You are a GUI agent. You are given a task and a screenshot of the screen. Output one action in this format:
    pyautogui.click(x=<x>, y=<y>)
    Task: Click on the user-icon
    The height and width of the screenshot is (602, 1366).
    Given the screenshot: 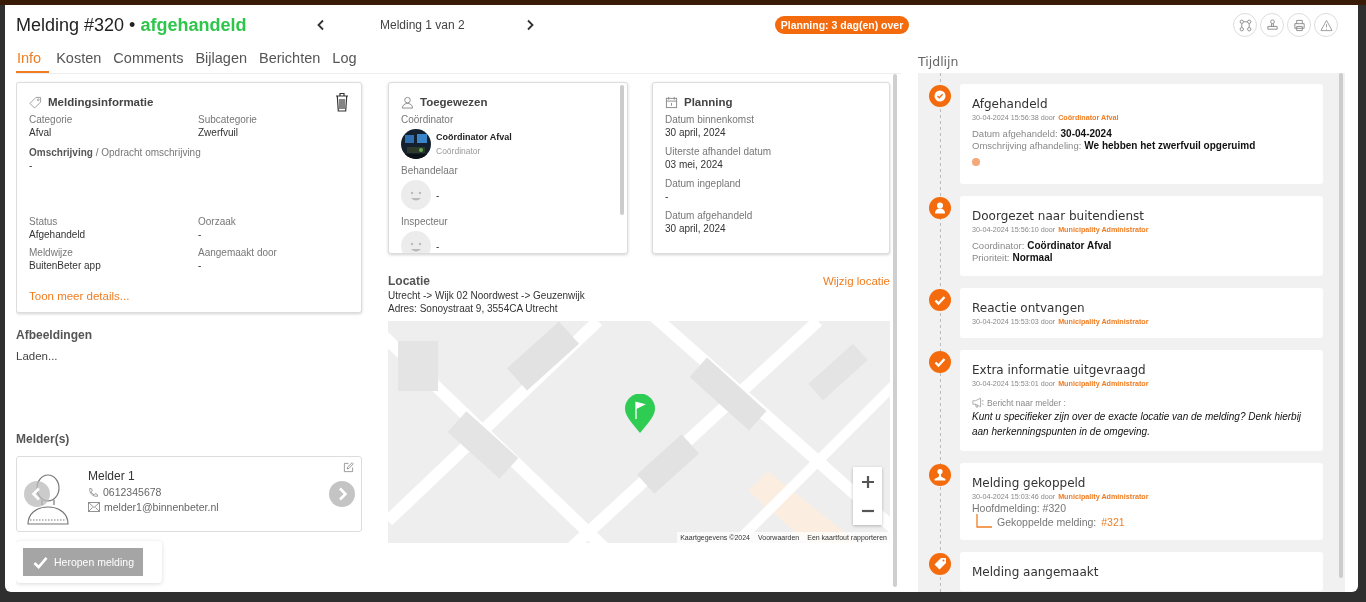 What is the action you would take?
    pyautogui.click(x=407, y=102)
    